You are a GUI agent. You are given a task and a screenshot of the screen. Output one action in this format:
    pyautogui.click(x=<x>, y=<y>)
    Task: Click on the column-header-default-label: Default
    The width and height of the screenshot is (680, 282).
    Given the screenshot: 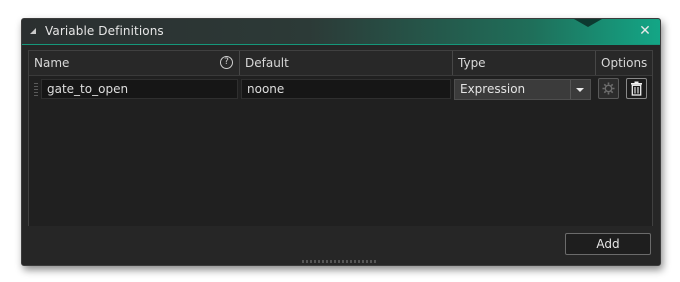 What is the action you would take?
    pyautogui.click(x=267, y=63)
    